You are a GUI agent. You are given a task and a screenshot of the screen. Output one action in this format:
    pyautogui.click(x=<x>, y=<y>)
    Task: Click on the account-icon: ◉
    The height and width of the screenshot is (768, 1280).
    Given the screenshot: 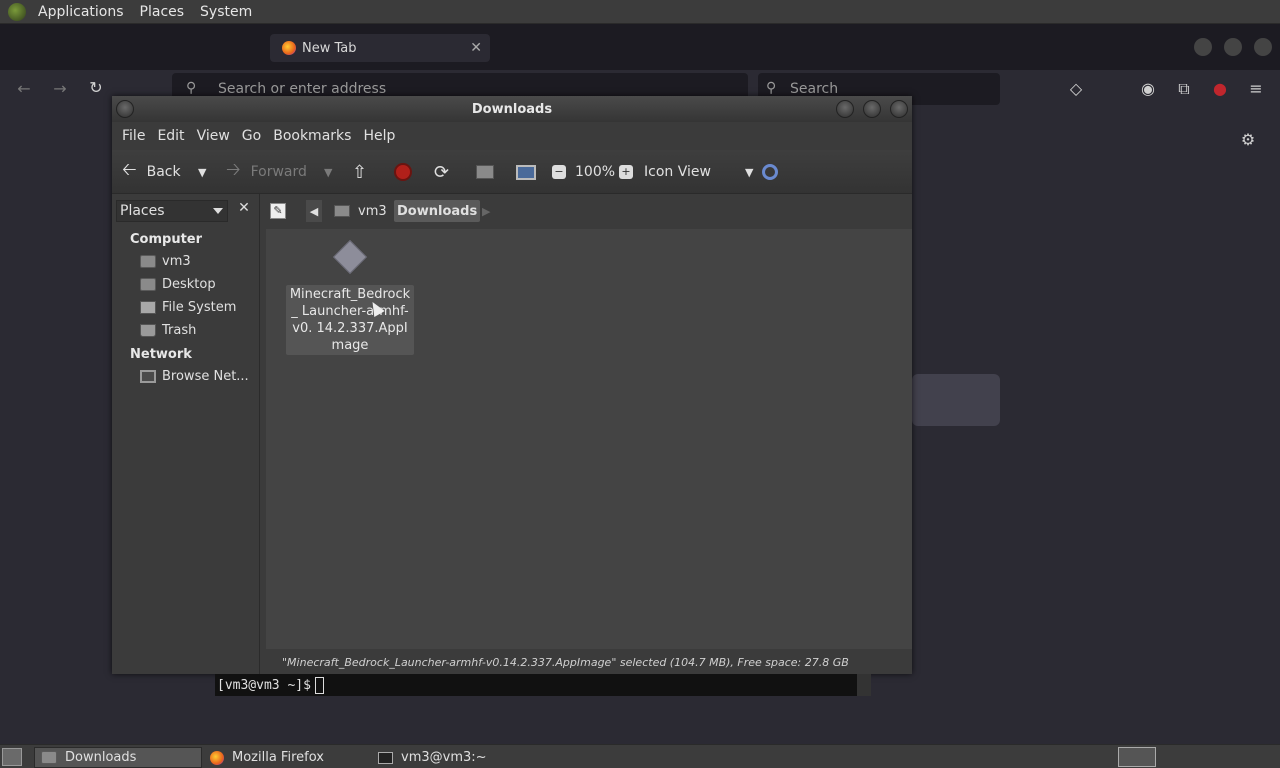 What is the action you would take?
    pyautogui.click(x=1148, y=88)
    